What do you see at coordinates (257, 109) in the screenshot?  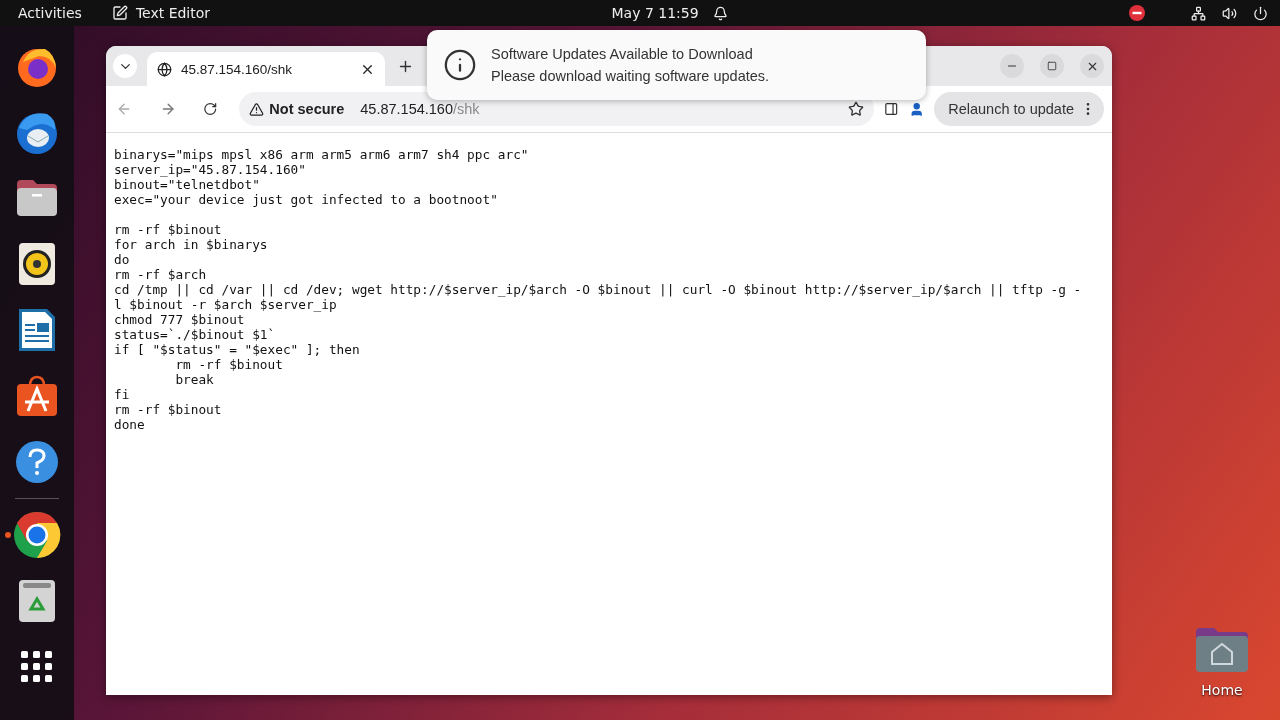 I see `warning-icon` at bounding box center [257, 109].